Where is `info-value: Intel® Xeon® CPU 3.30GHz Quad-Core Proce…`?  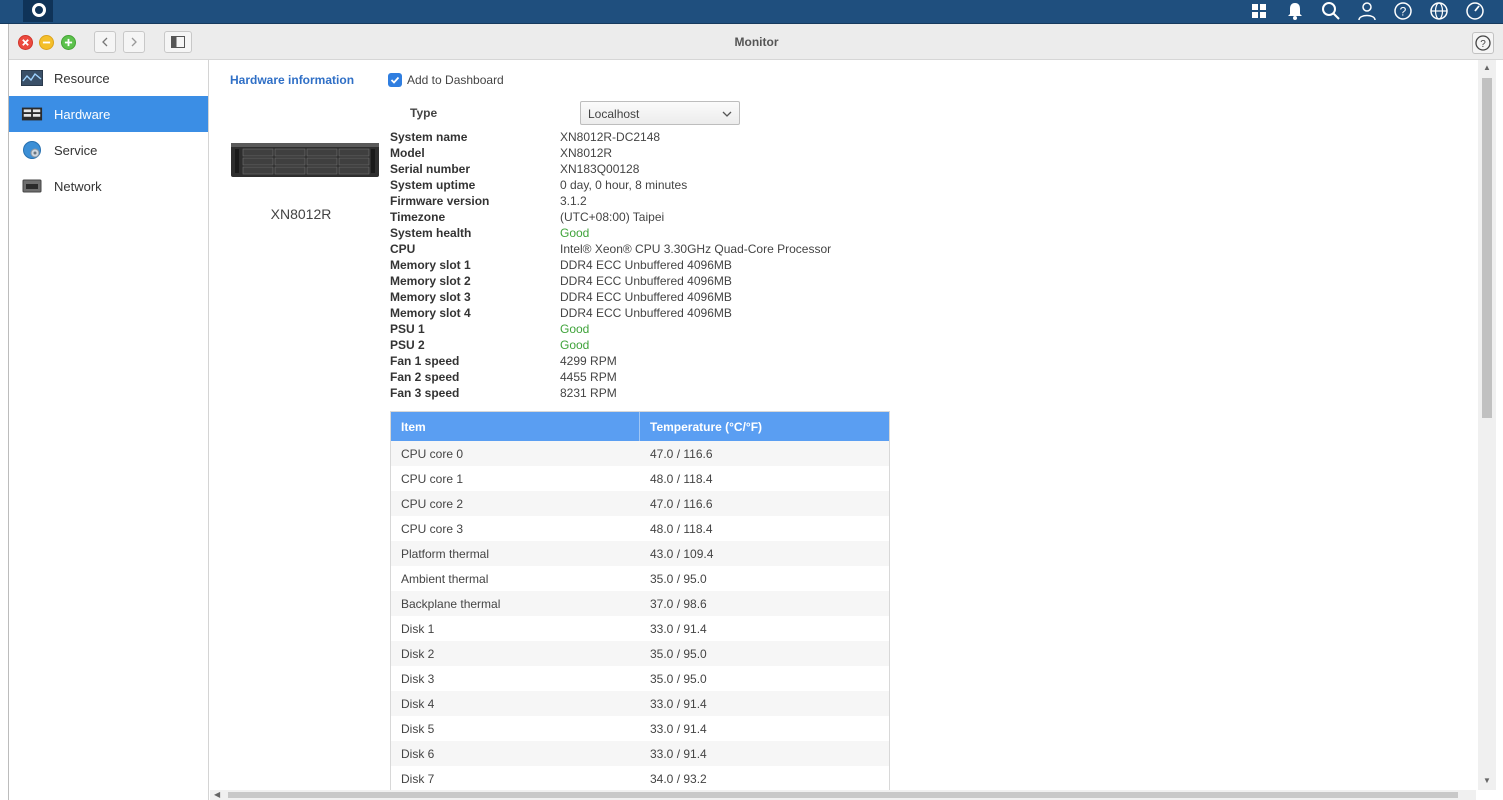 info-value: Intel® Xeon® CPU 3.30GHz Quad-Core Proce… is located at coordinates (696, 249).